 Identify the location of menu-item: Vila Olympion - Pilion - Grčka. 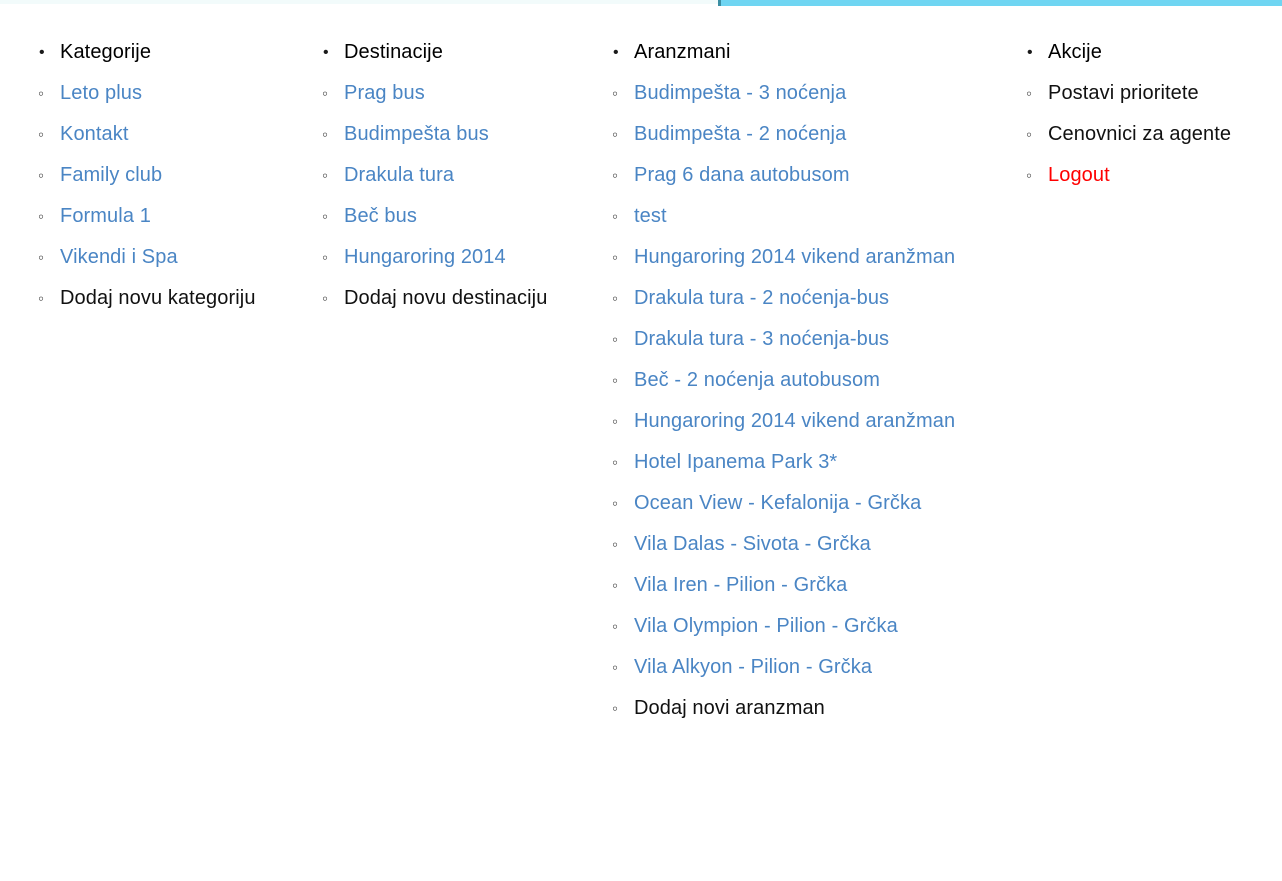
(817, 626).